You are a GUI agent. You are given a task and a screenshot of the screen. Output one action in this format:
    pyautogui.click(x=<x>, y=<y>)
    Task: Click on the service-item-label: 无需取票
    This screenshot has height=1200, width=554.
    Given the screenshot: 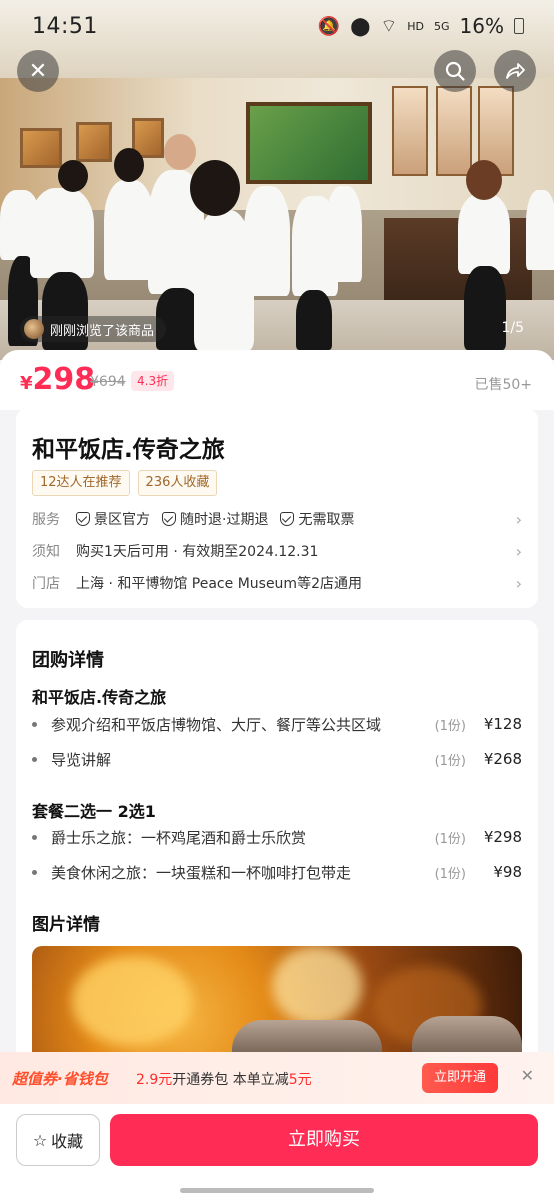 What is the action you would take?
    pyautogui.click(x=326, y=520)
    